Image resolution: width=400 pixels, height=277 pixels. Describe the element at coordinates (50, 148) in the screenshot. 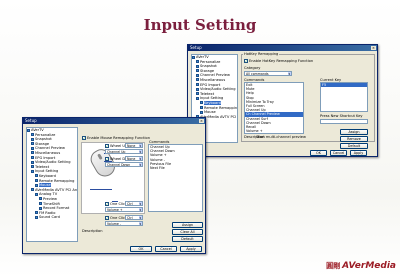

I see `tree-item-label: Channel Preview` at that location.